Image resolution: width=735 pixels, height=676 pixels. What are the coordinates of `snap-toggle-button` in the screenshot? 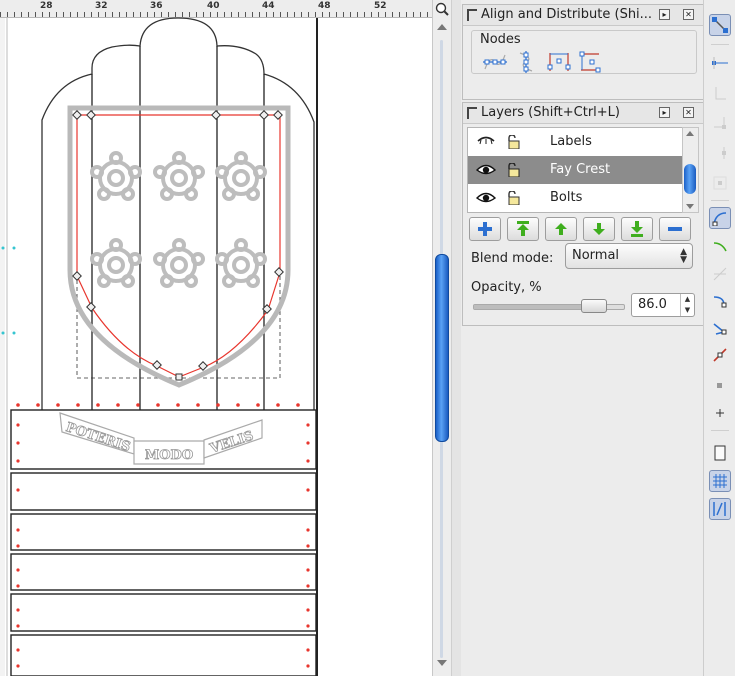 It's located at (720, 25).